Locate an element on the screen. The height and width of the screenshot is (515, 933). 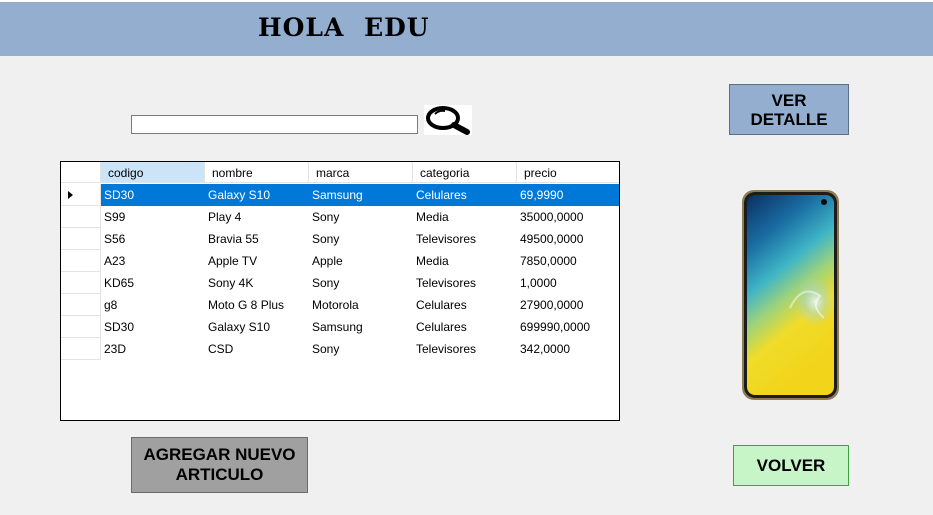
cell-precio: 49500,0000 is located at coordinates (568, 239).